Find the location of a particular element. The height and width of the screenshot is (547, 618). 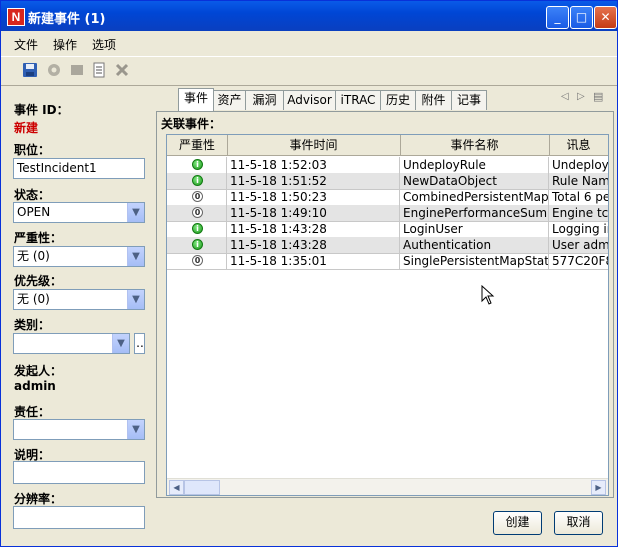

col-event-name: 事件名称 is located at coordinates (475, 145).